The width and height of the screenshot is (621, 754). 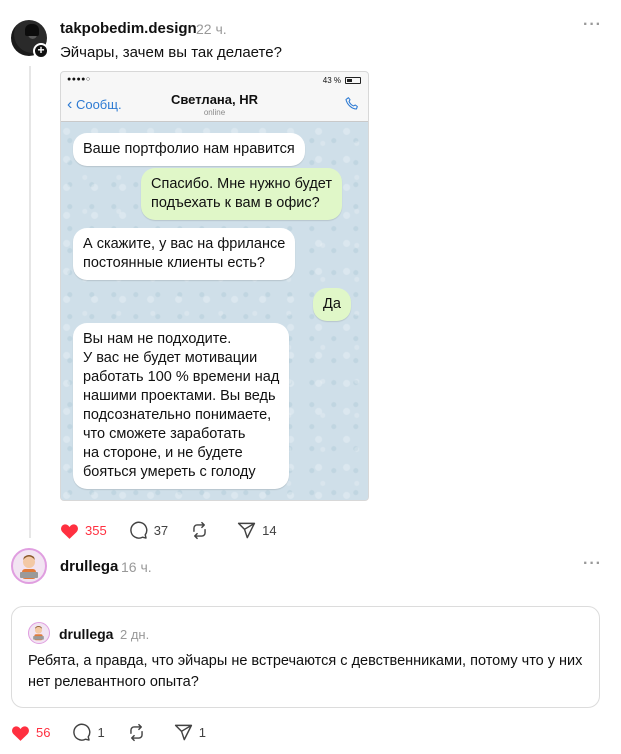 I want to click on reply-button: 1, so click(x=88, y=732).